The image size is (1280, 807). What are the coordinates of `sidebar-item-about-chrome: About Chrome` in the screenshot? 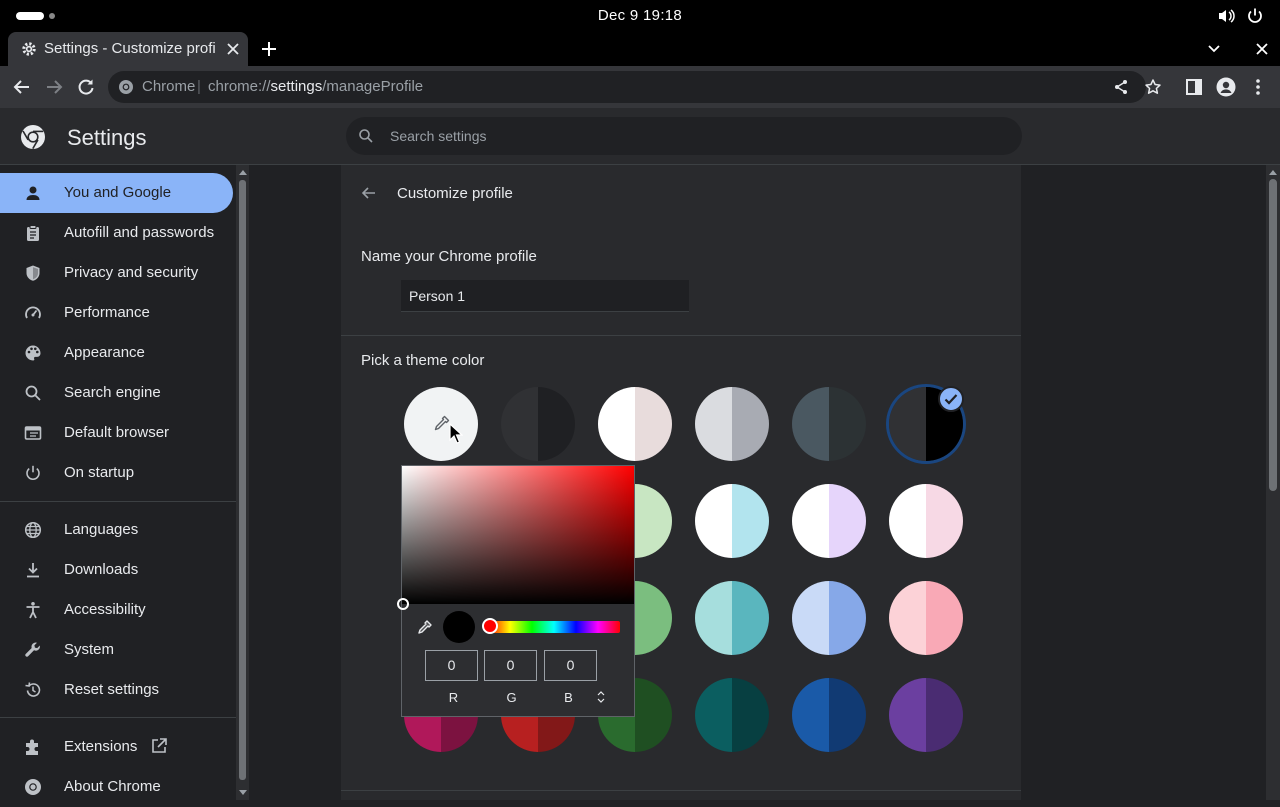 It's located at (116, 787).